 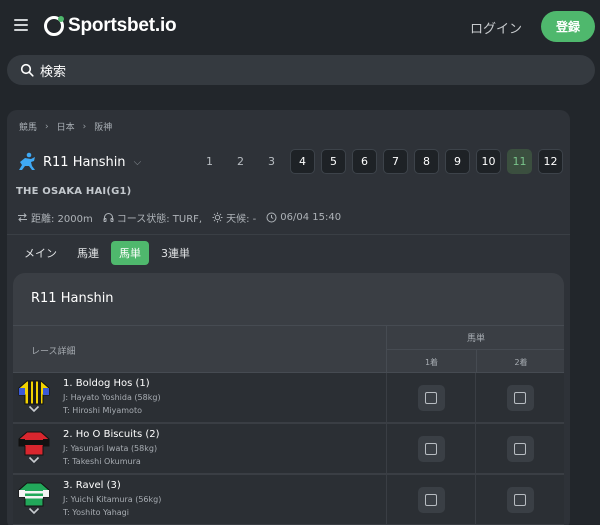 I want to click on tab-quinella: 馬連, so click(x=88, y=253).